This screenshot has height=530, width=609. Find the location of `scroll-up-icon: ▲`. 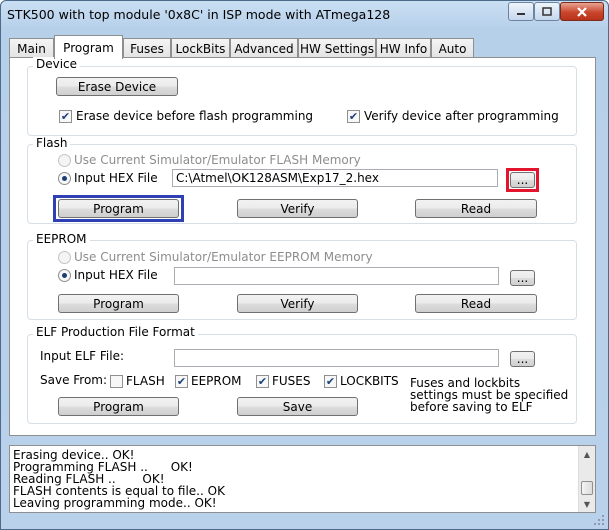

scroll-up-icon: ▲ is located at coordinates (587, 454).